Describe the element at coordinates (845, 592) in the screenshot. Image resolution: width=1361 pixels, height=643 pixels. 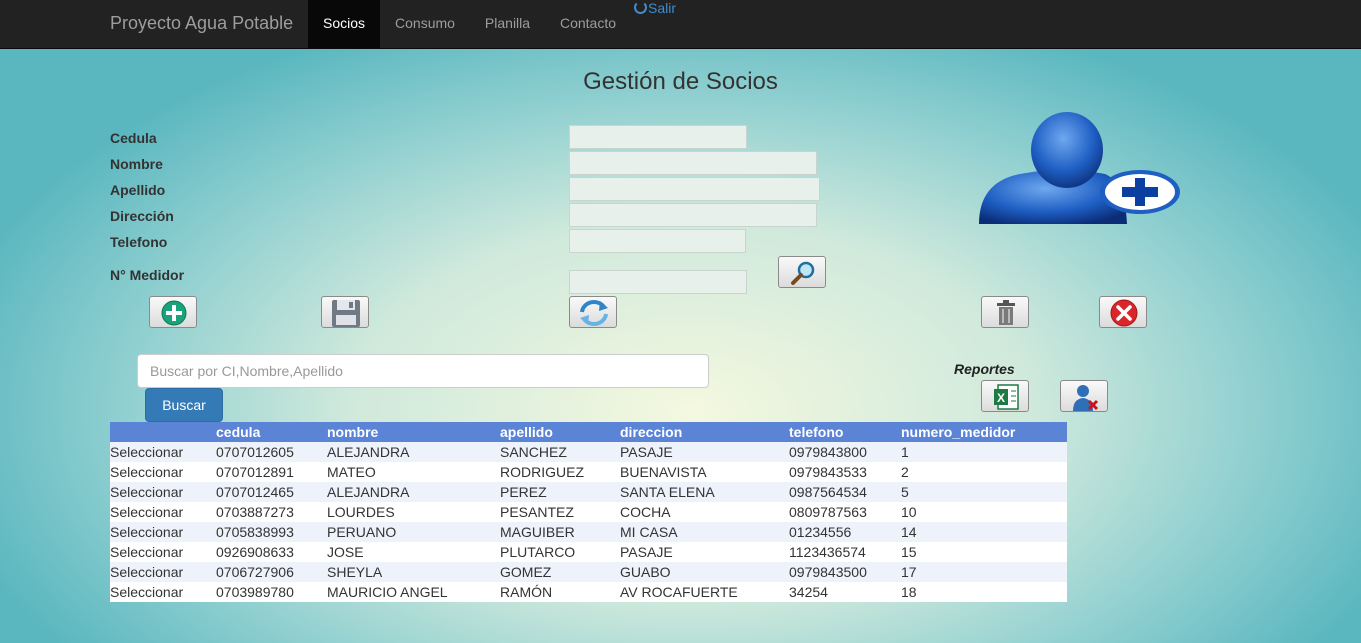
I see `table-cell: 34254` at that location.